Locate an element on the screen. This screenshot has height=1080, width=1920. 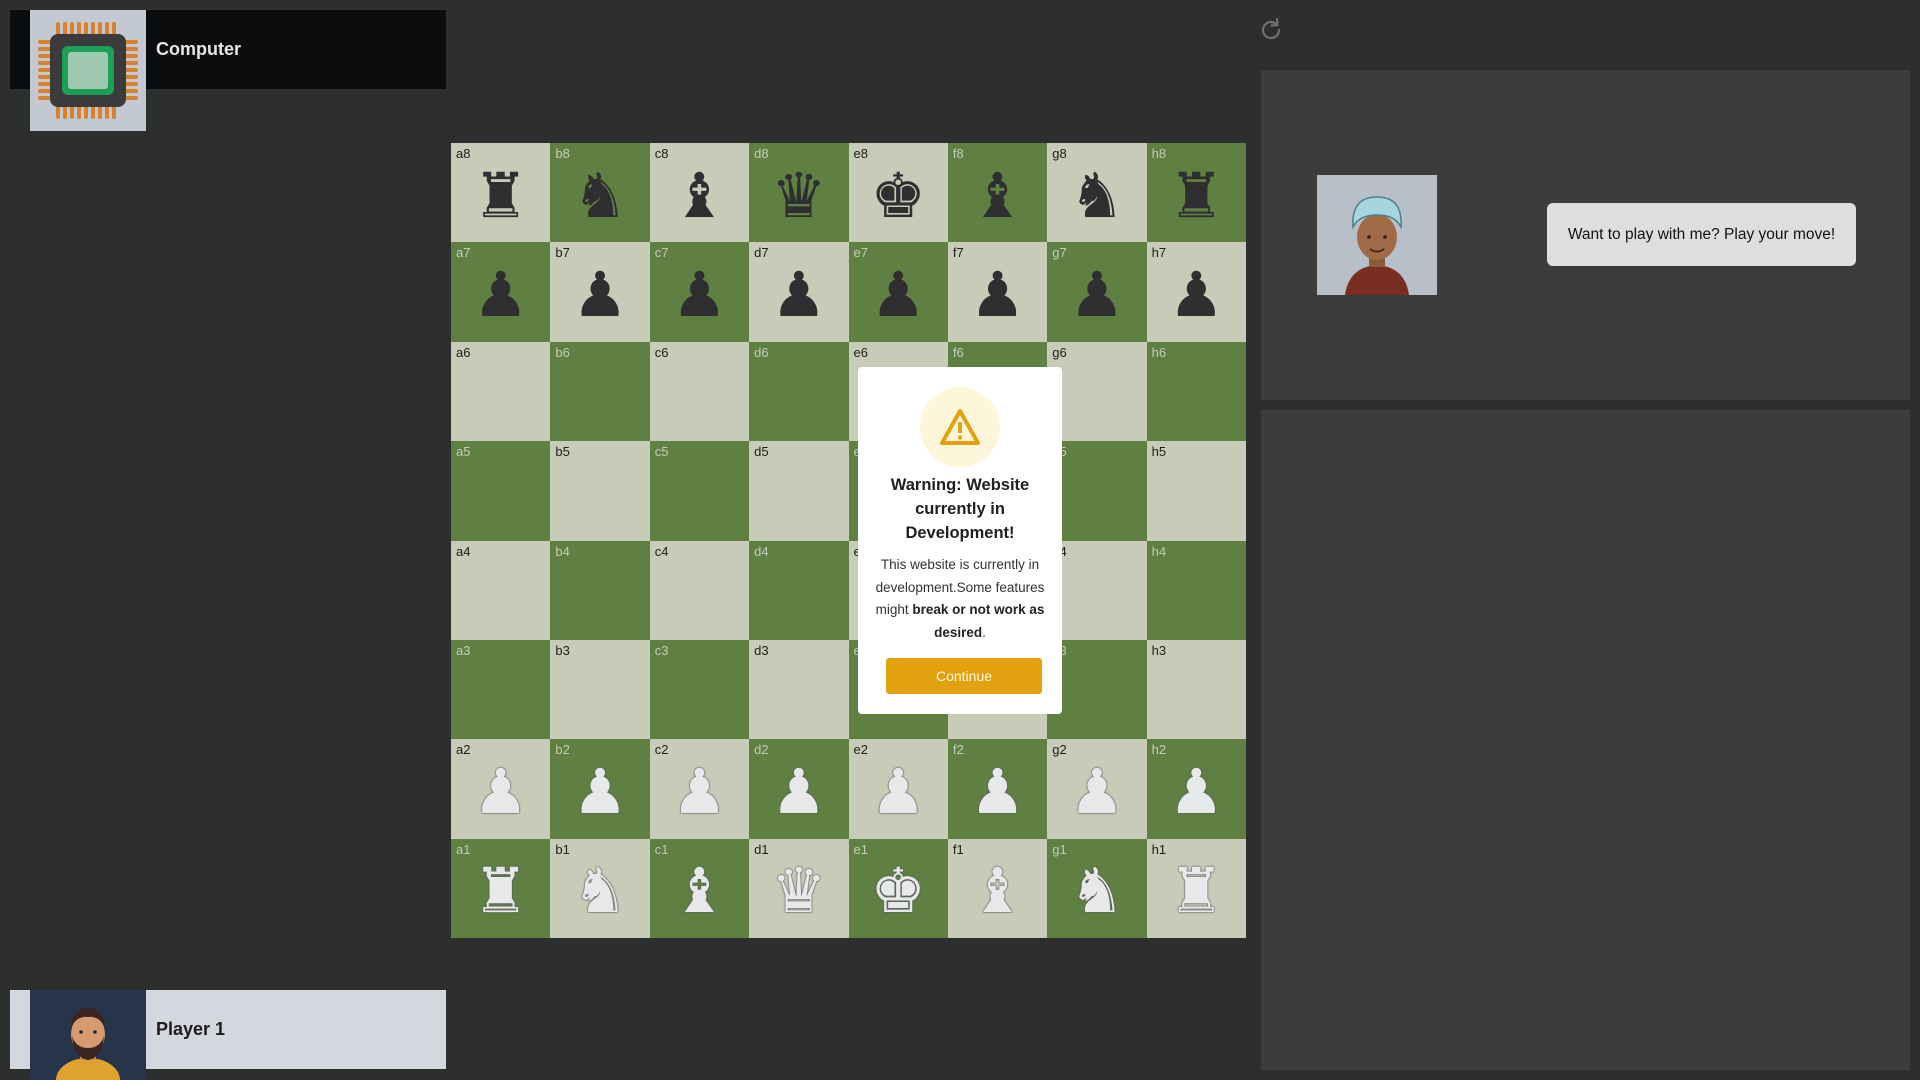
player-avatar is located at coordinates (88, 1035).